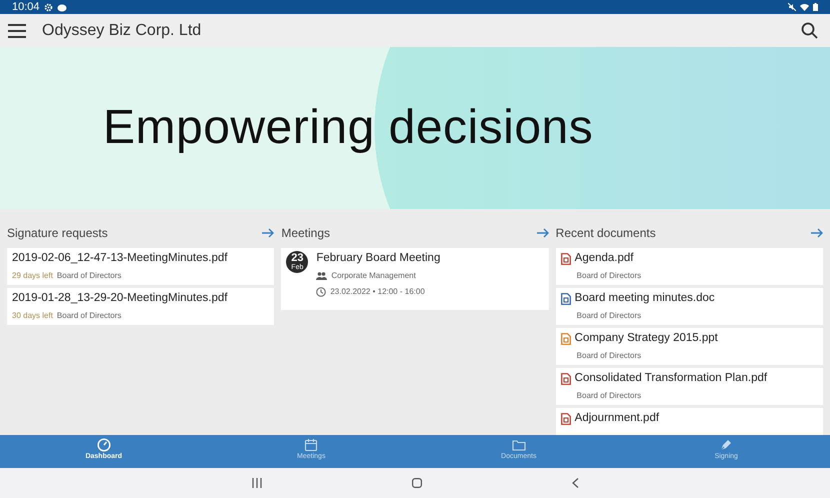  I want to click on list-card: Adjournment.pdf, so click(689, 421).